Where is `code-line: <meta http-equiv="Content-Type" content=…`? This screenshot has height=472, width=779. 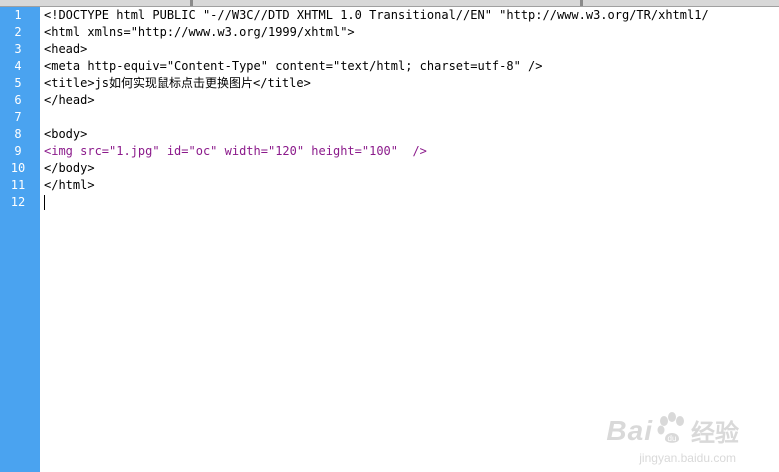 code-line: <meta http-equiv="Content-Type" content=… is located at coordinates (409, 66).